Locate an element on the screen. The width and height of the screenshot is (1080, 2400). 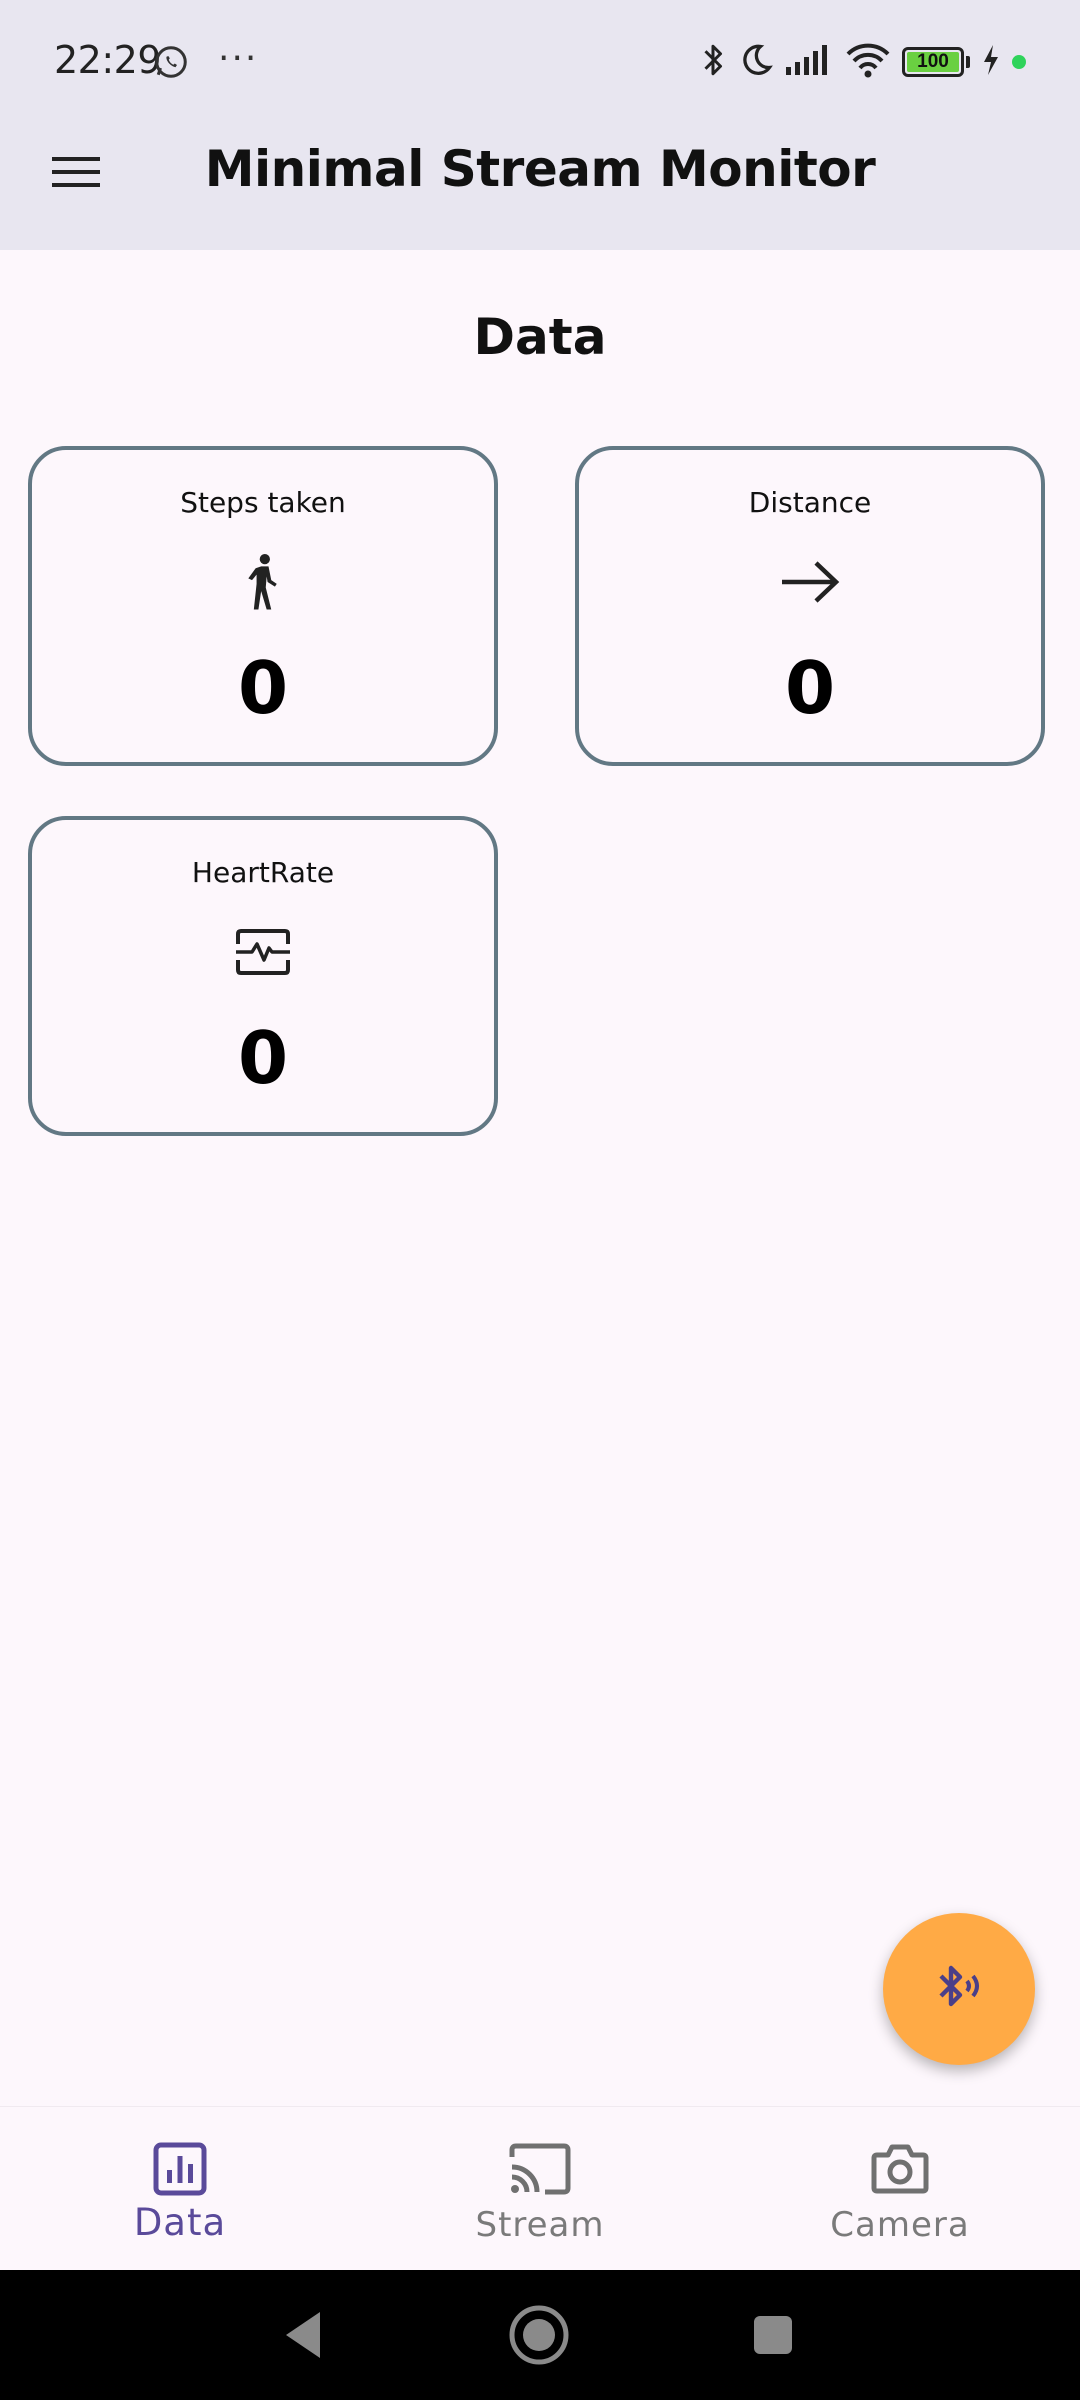
status-time: 22:29 is located at coordinates (108, 60).